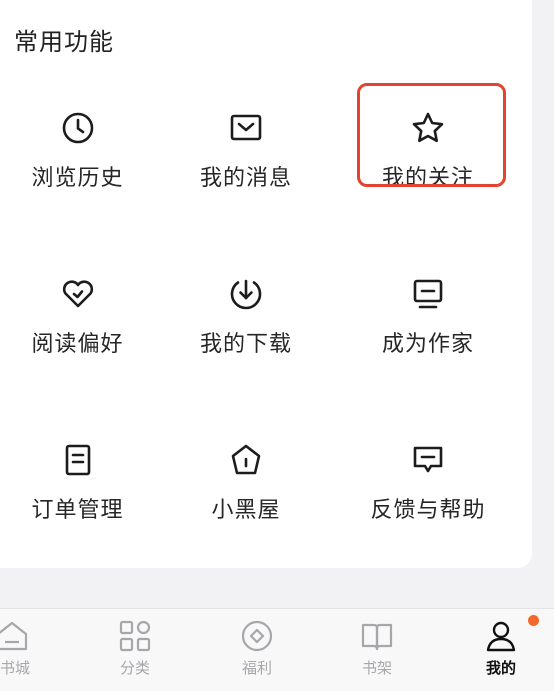 The width and height of the screenshot is (554, 691). What do you see at coordinates (256, 668) in the screenshot?
I see `tab-label: 福利` at bounding box center [256, 668].